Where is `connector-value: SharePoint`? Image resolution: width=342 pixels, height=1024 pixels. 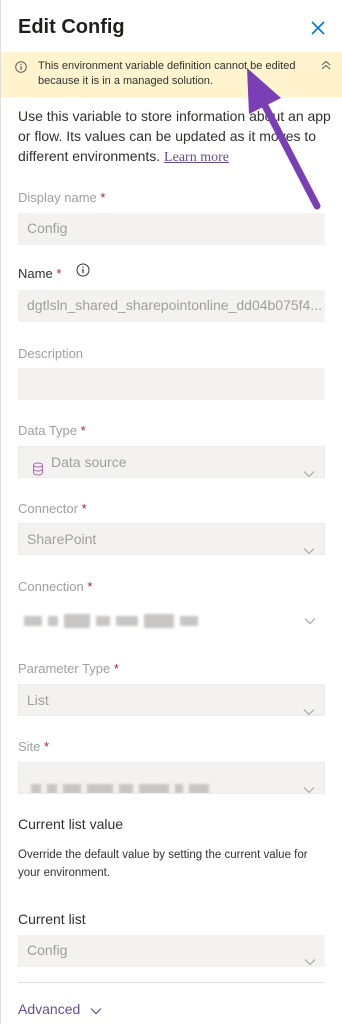 connector-value: SharePoint is located at coordinates (62, 539).